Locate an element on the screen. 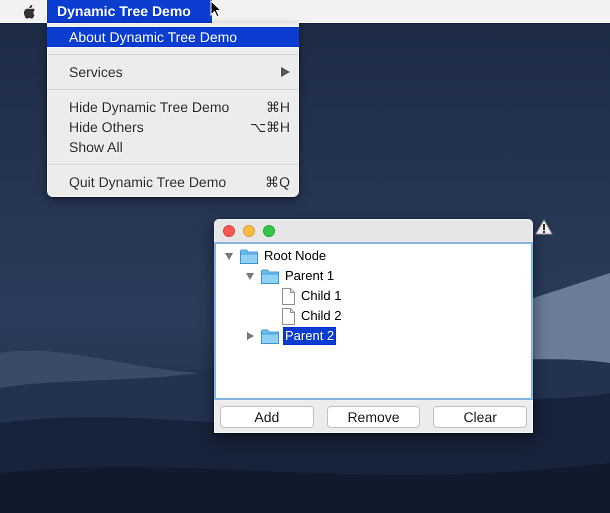 The height and width of the screenshot is (513, 610). shortcut-label: ⌘H is located at coordinates (278, 107).